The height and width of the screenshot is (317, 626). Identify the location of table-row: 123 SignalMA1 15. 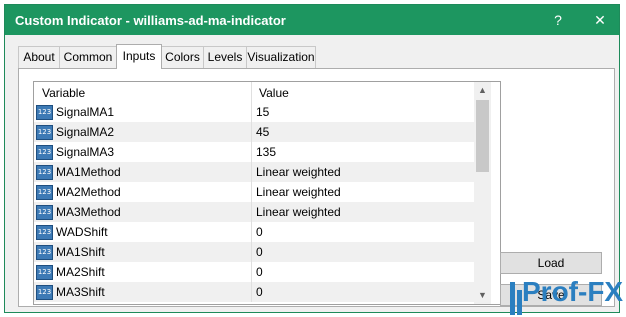
(254, 112).